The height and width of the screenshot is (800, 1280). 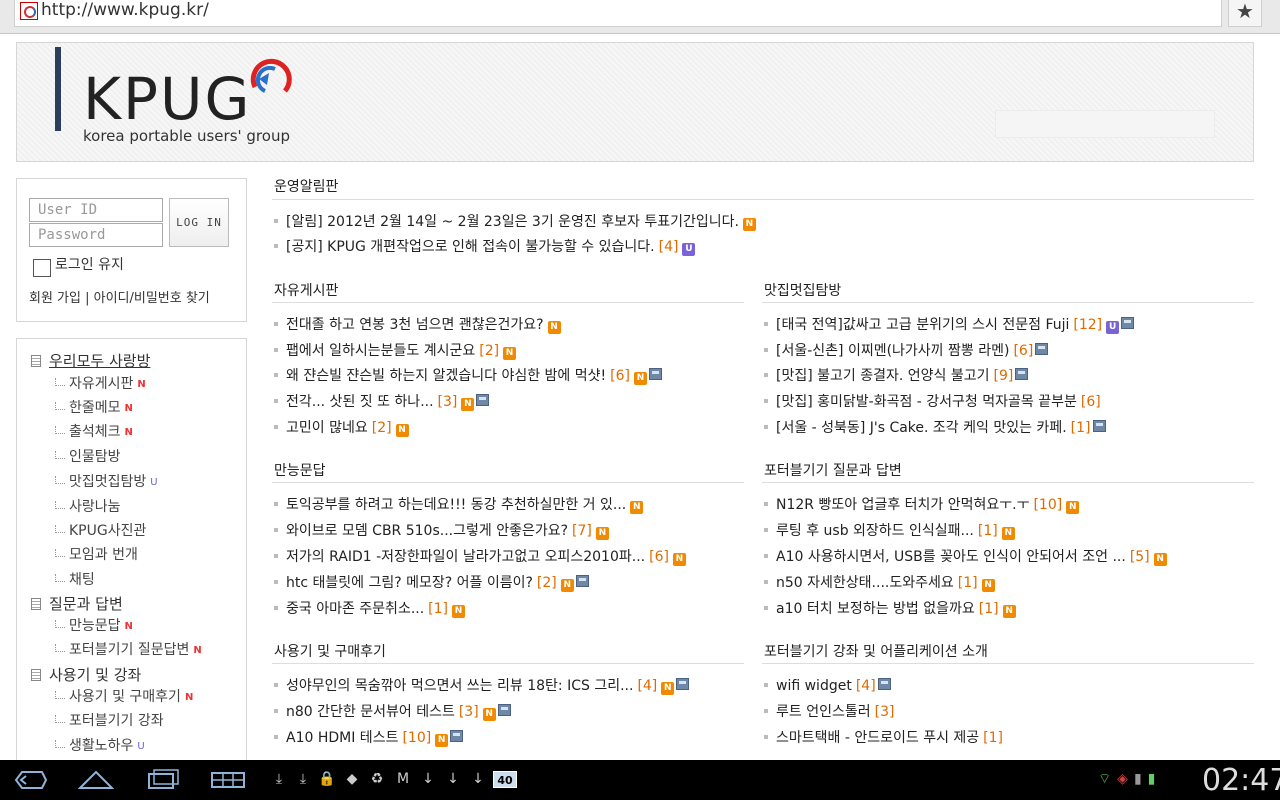 I want to click on url-text: http://www.kpug.kr/, so click(x=125, y=10).